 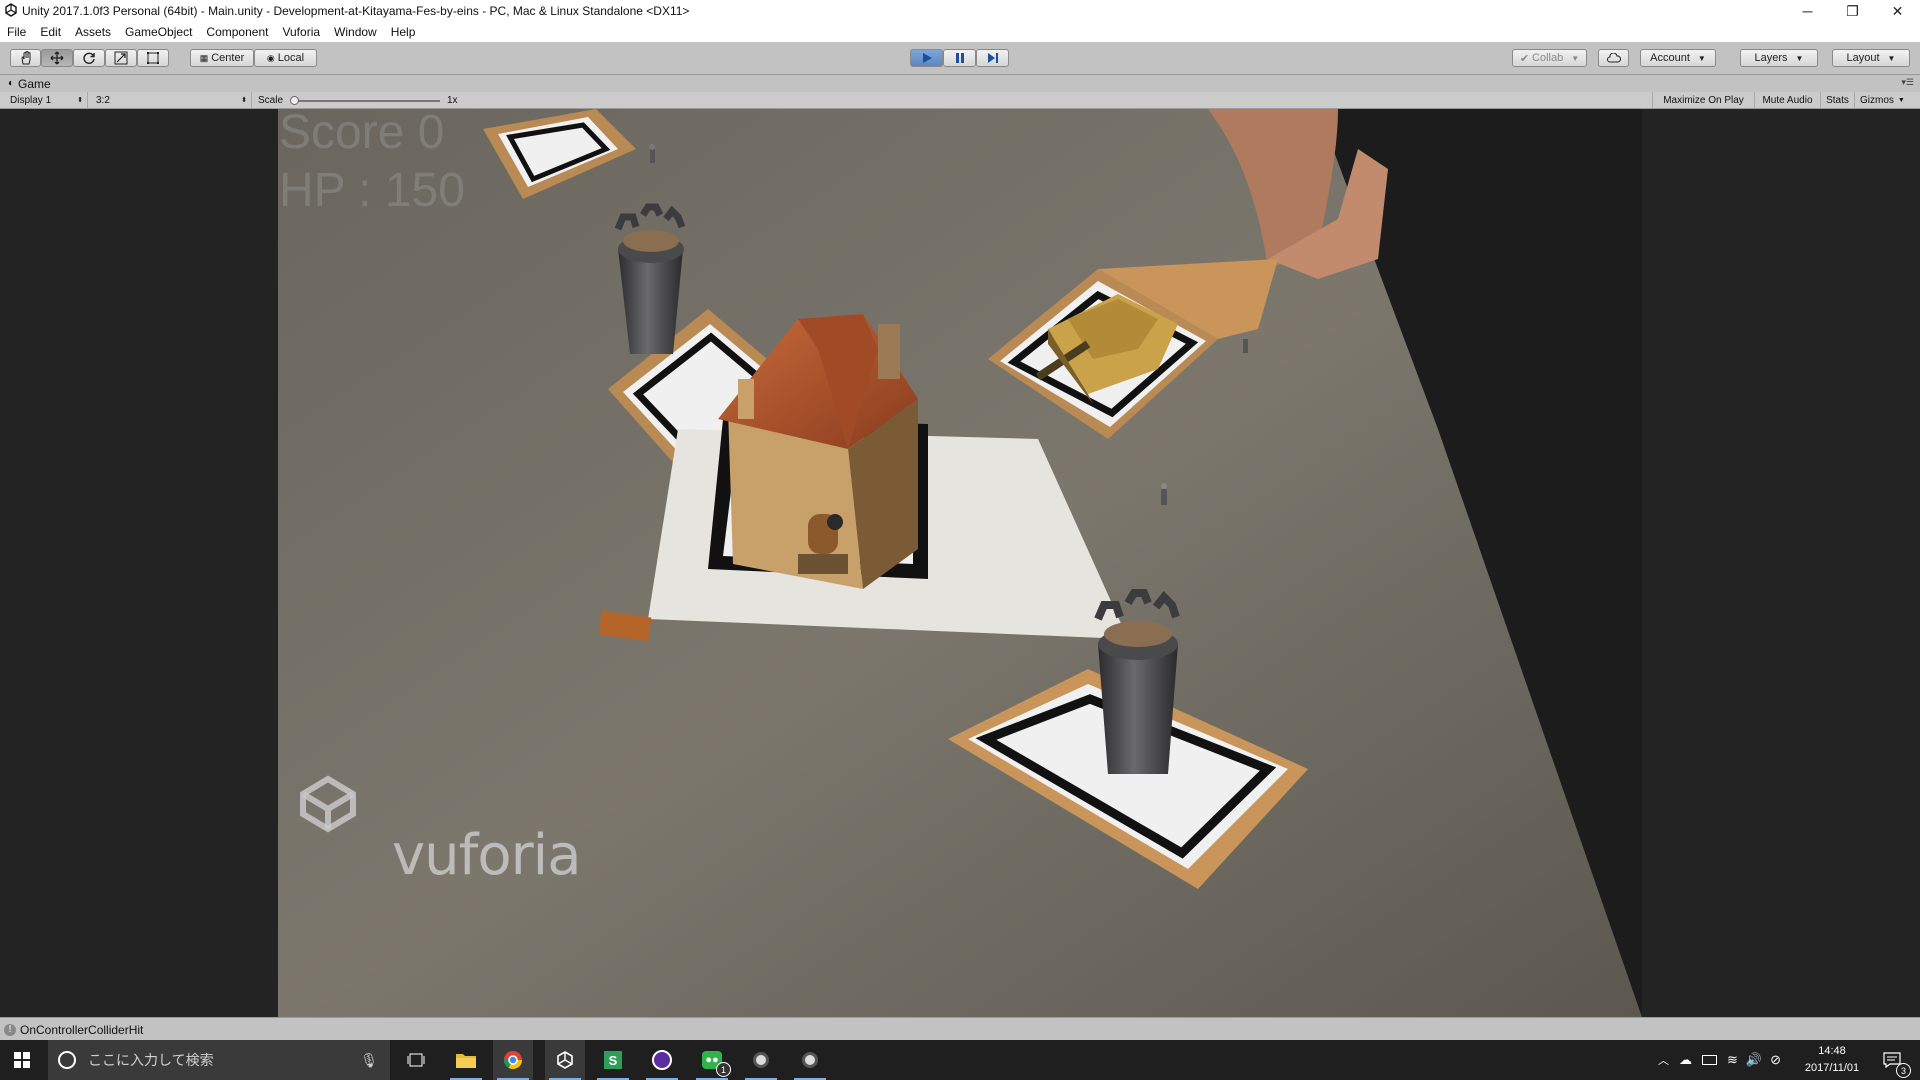 I want to click on webcam-app-button, so click(x=761, y=1060).